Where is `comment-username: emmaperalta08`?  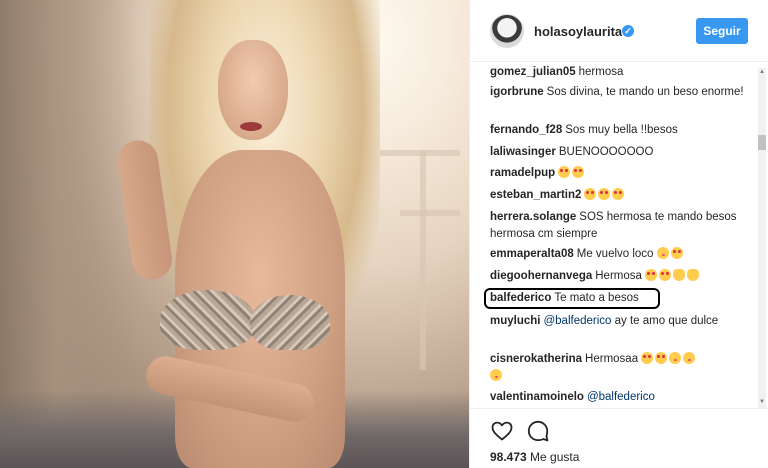
comment-username: emmaperalta08 is located at coordinates (532, 254).